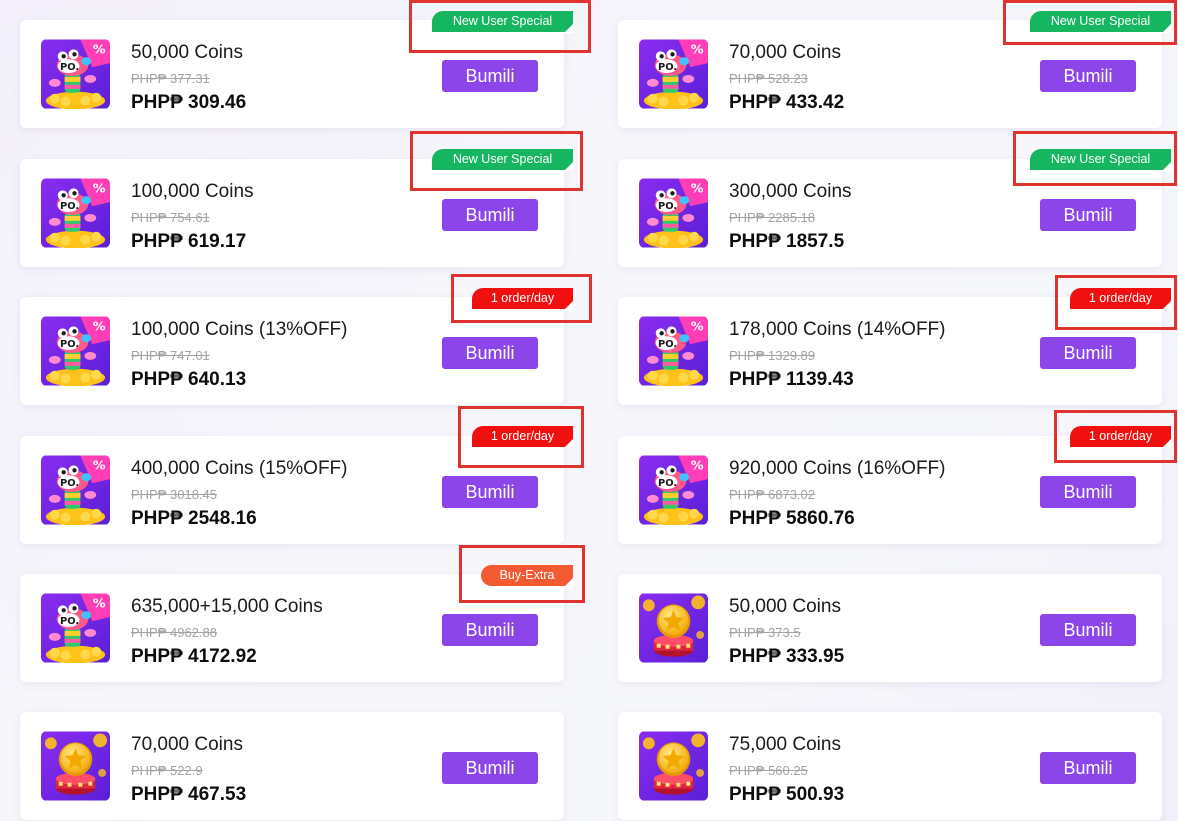 The image size is (1178, 821). Describe the element at coordinates (170, 78) in the screenshot. I see `original-price: PHP₱ 377.31` at that location.